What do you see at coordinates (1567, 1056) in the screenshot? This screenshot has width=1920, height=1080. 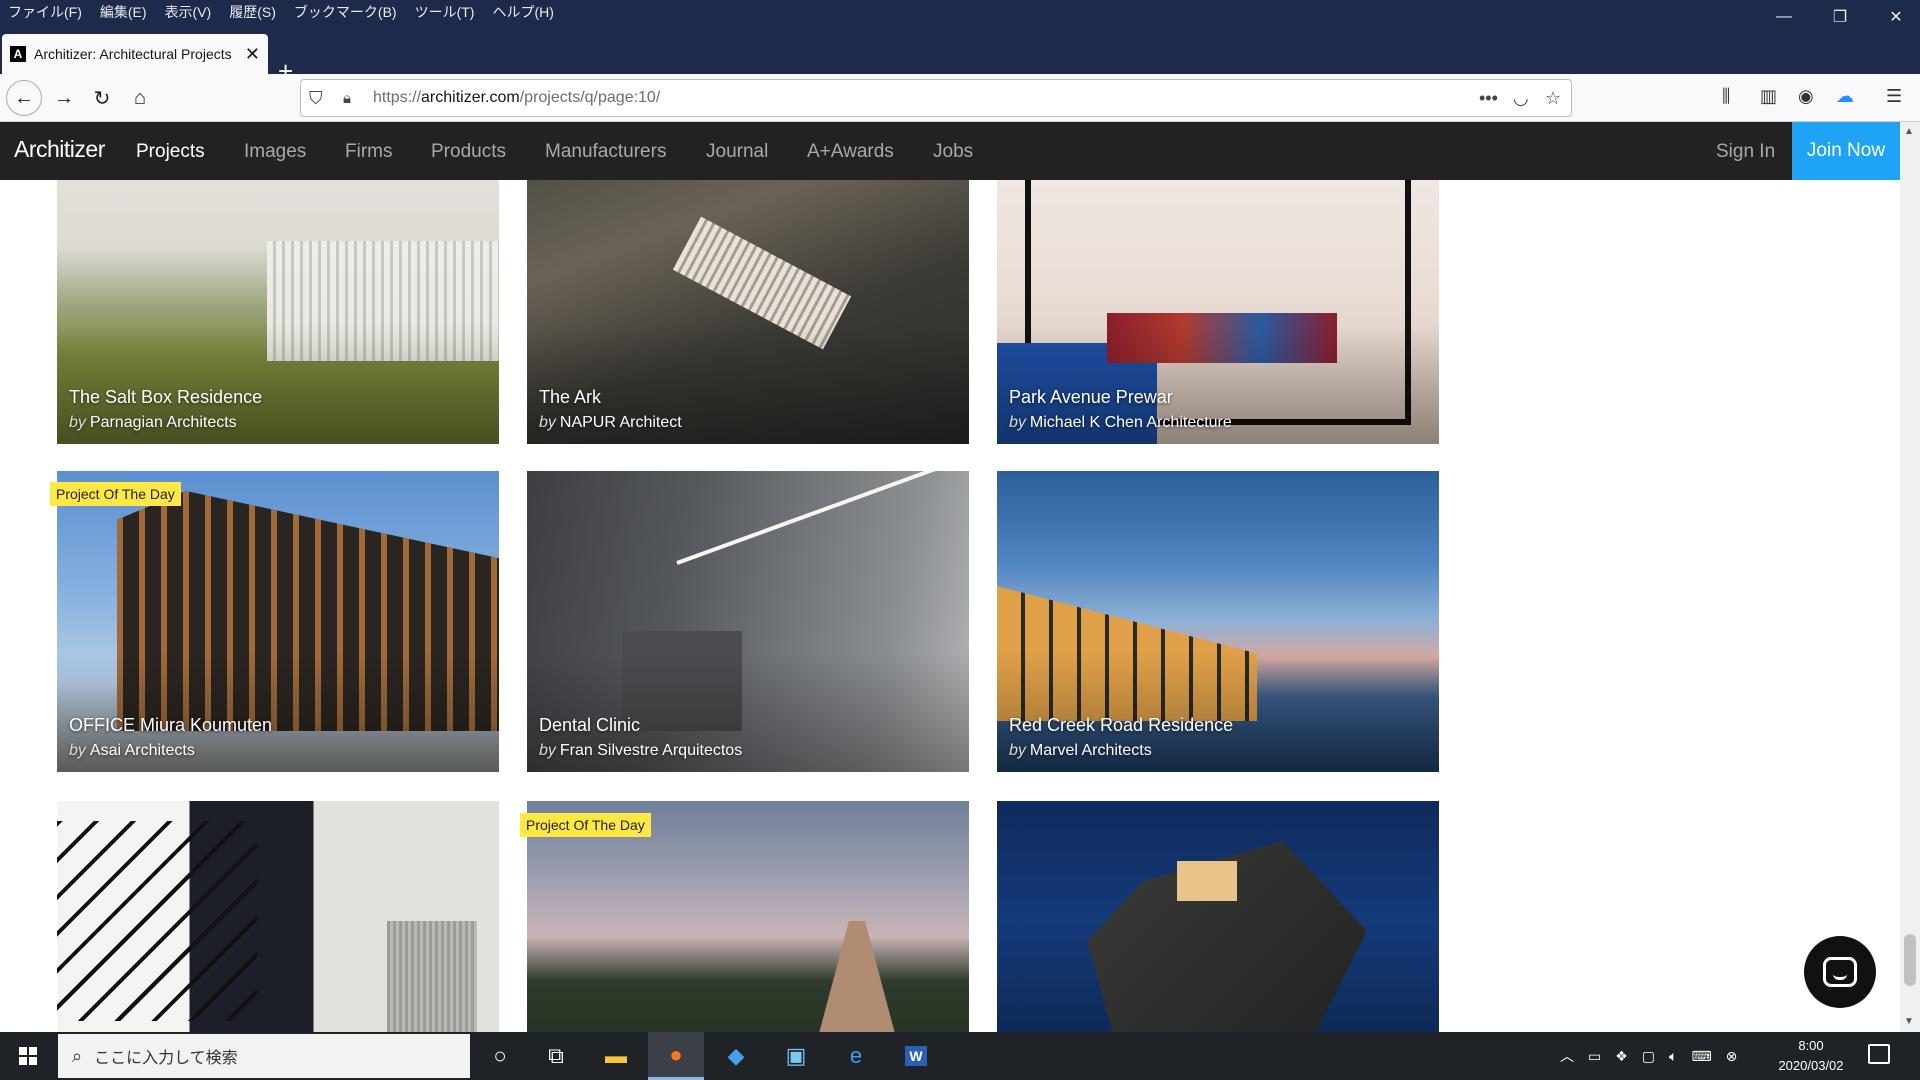 I see `show-hidden-icons-icon: ︿` at bounding box center [1567, 1056].